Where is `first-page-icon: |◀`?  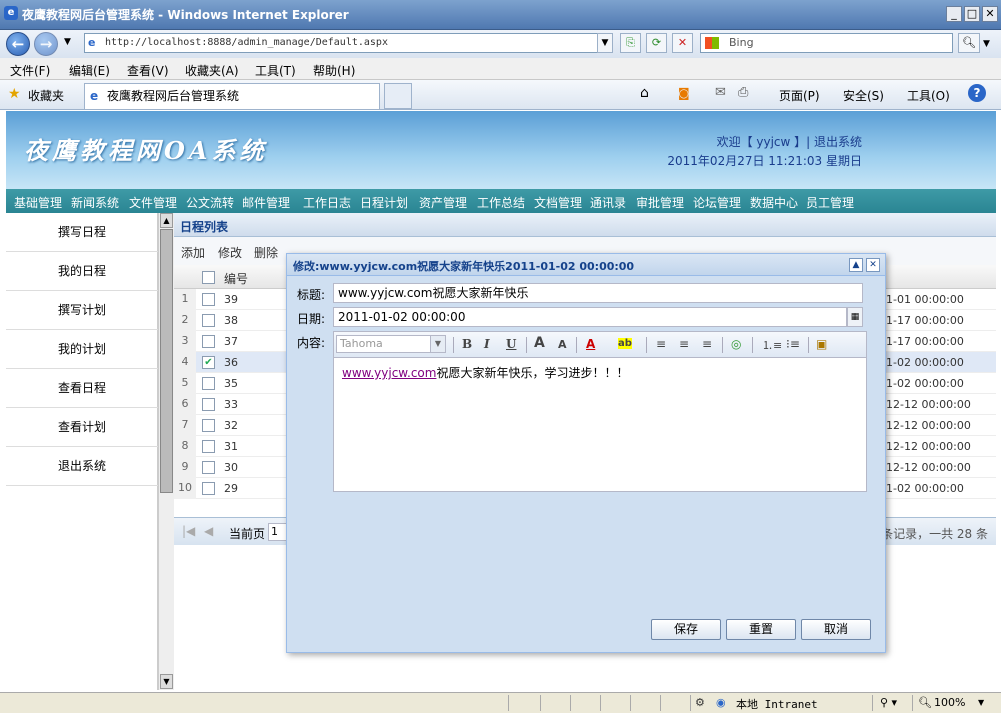
first-page-icon: |◀ is located at coordinates (188, 531).